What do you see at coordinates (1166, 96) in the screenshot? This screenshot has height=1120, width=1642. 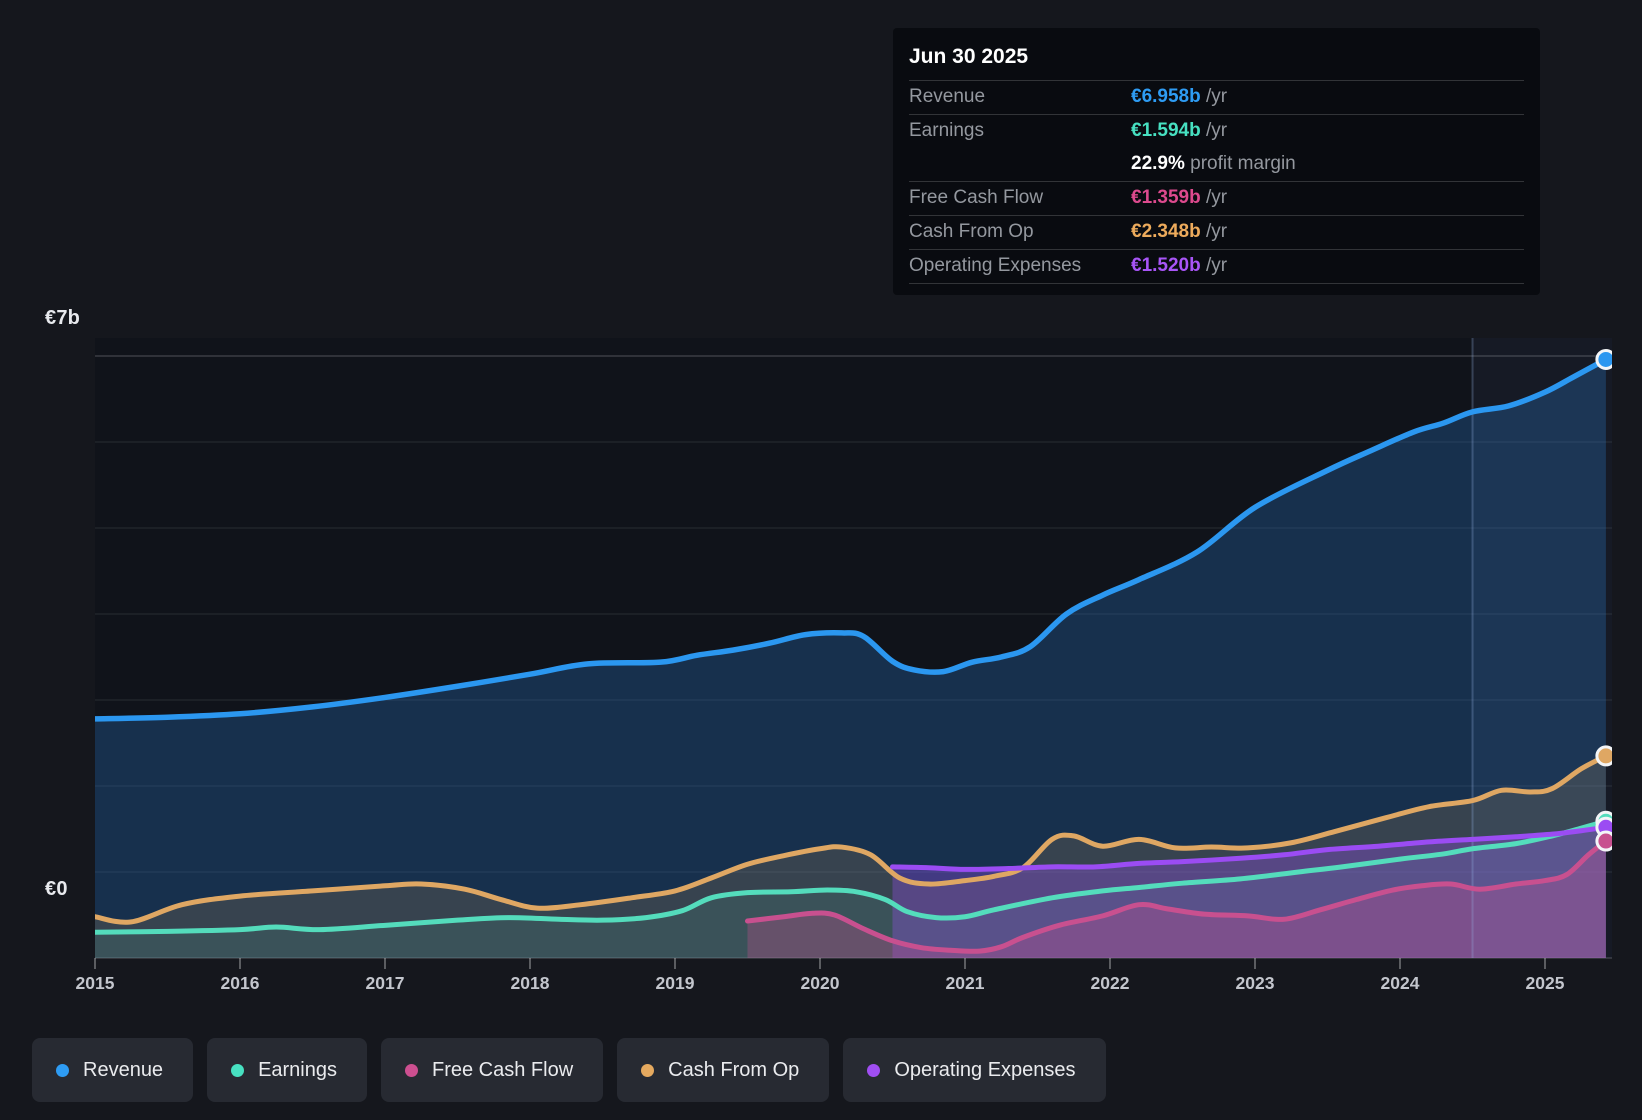 I see `tooltip-value: €6.958b` at bounding box center [1166, 96].